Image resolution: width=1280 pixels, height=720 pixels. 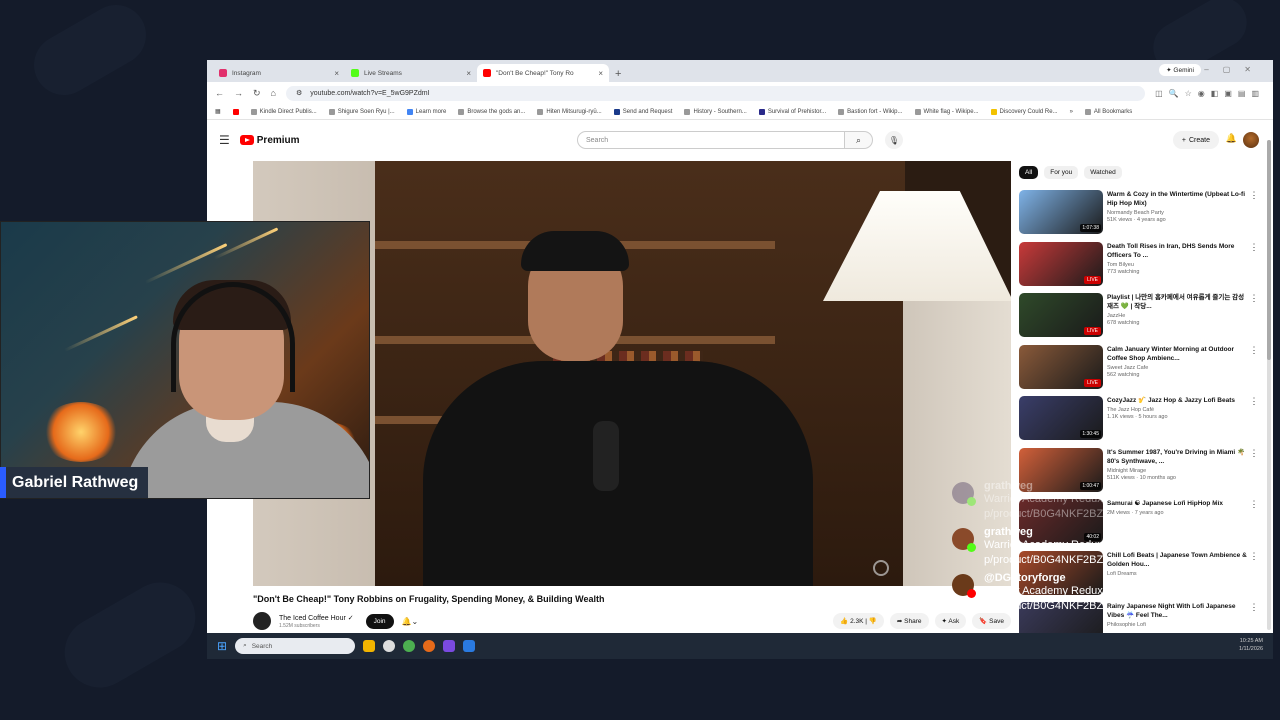 I want to click on search-icon: ⌕, so click(x=858, y=139).